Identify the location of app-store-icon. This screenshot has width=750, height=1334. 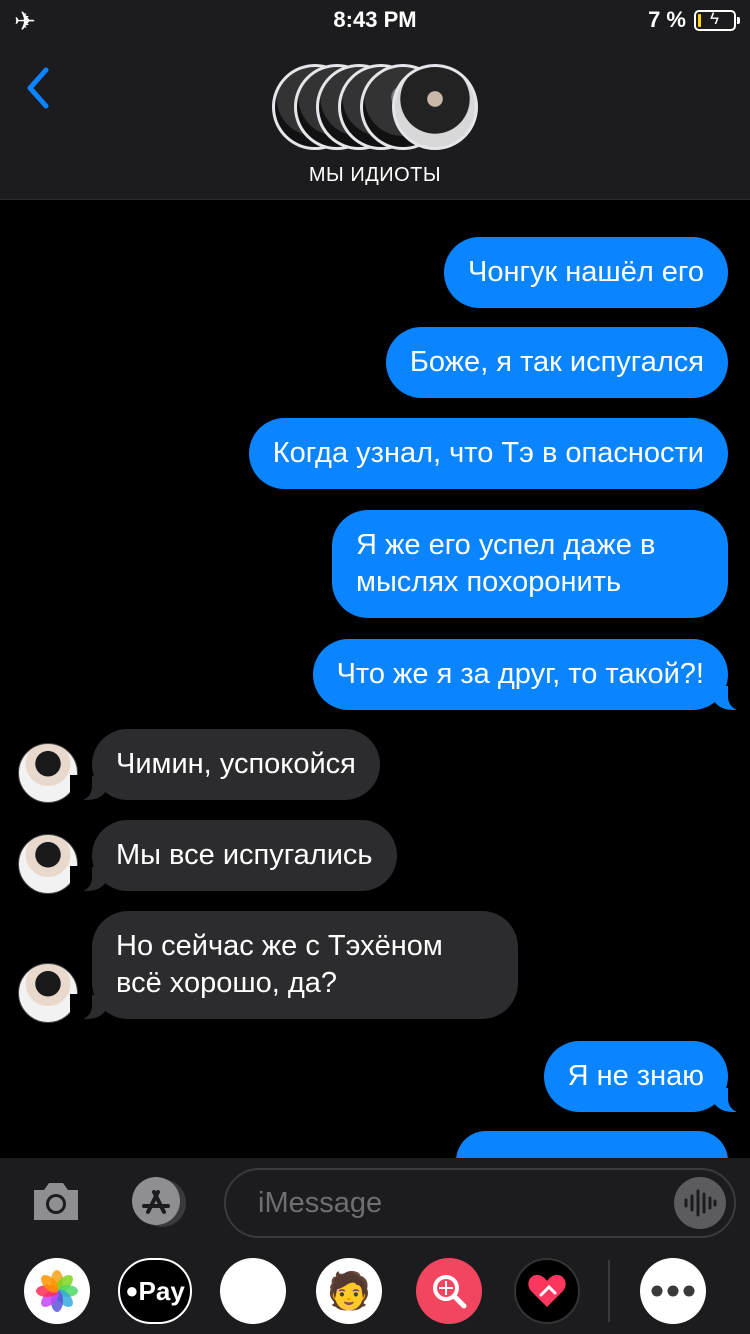
(159, 1202).